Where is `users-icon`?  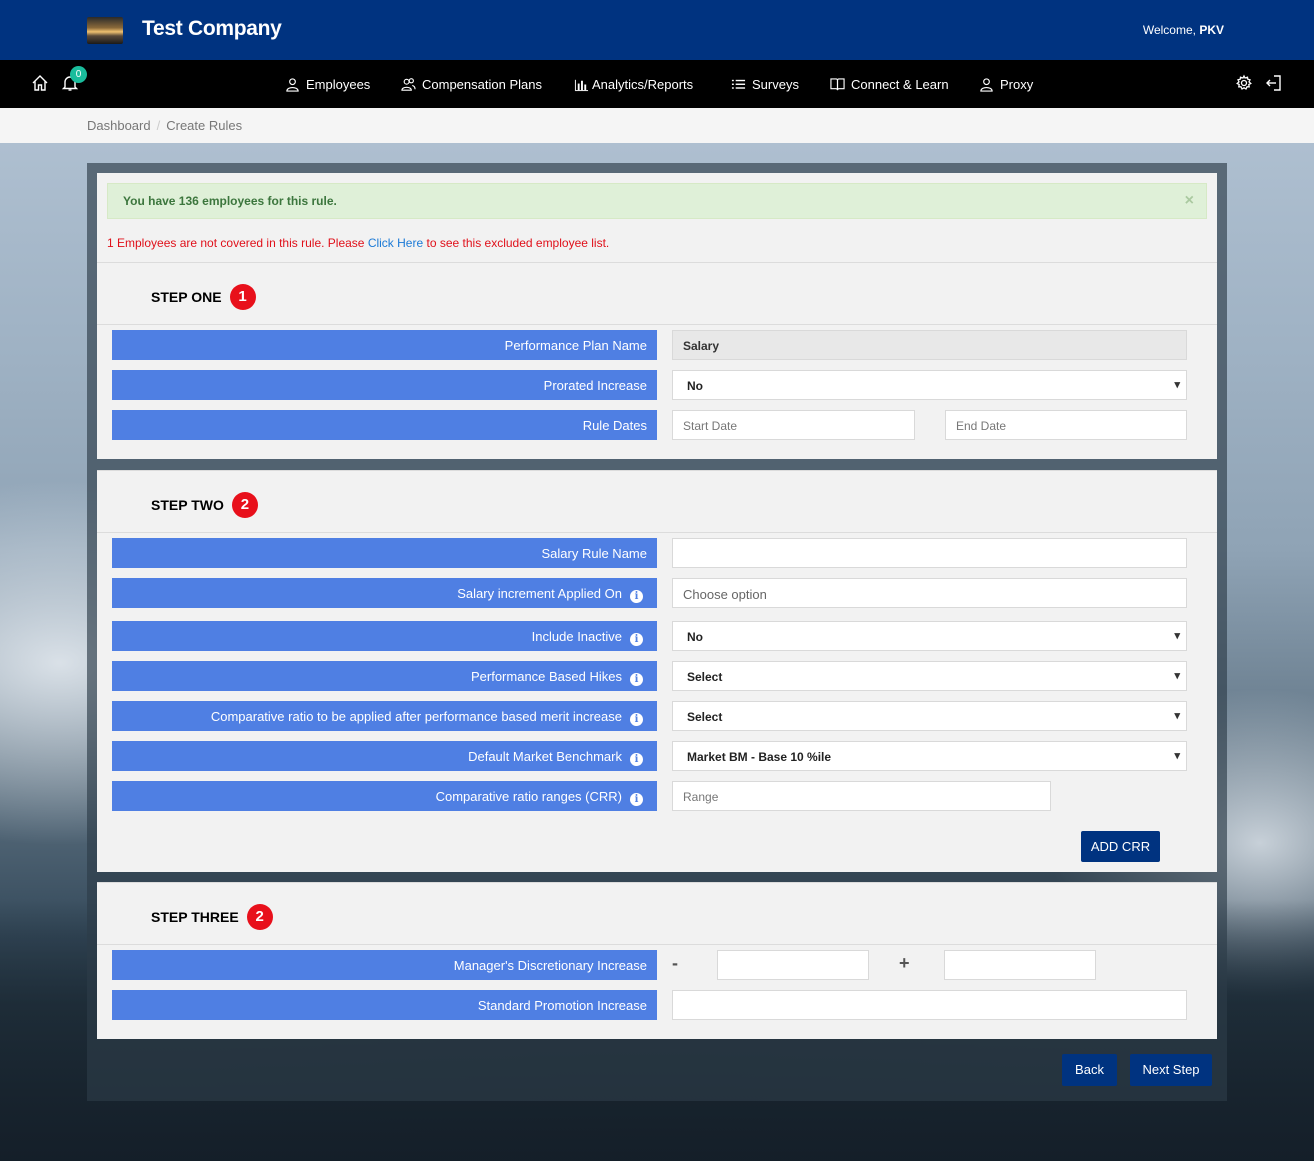
users-icon is located at coordinates (408, 84).